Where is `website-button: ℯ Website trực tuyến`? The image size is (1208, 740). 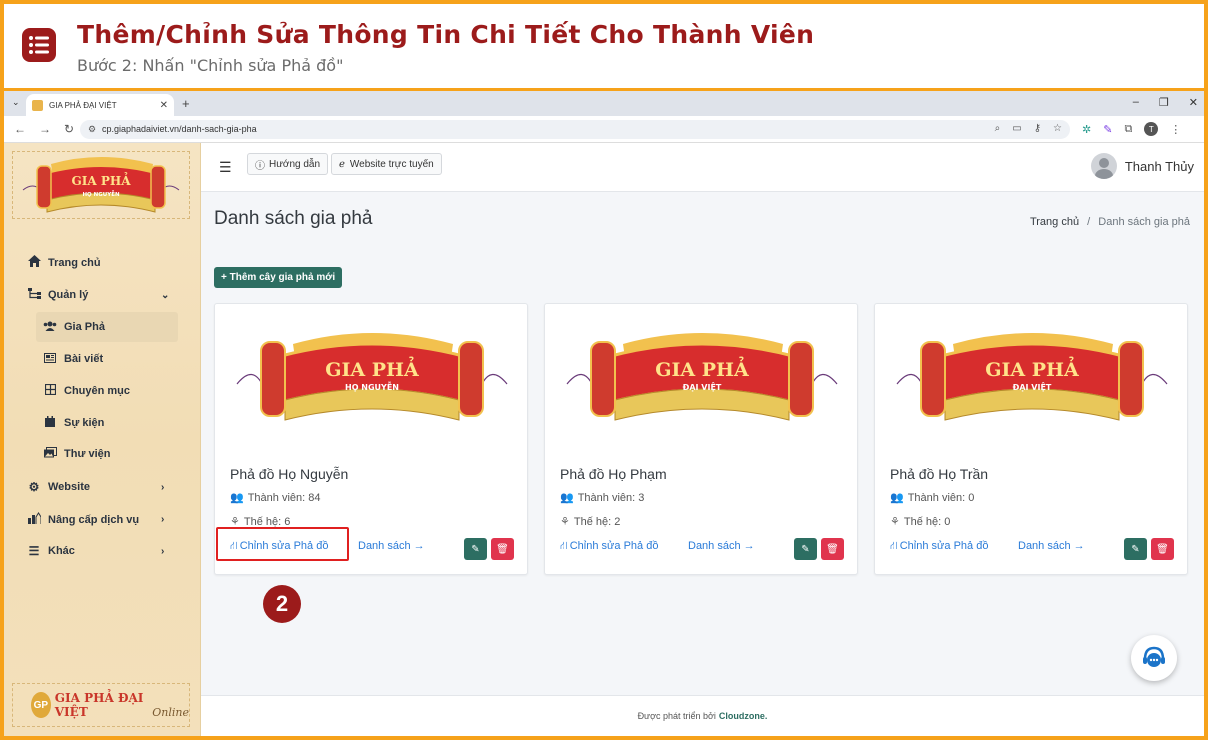 website-button: ℯ Website trực tuyến is located at coordinates (386, 164).